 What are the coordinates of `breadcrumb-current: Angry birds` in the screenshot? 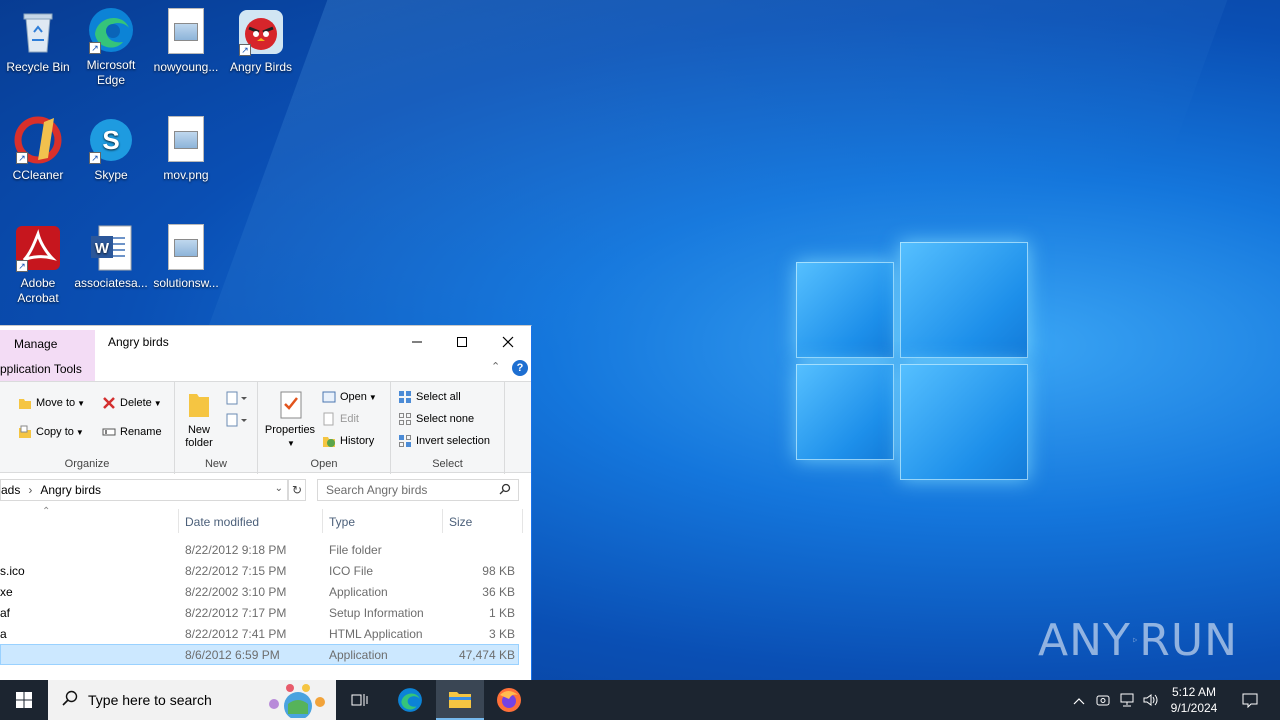 It's located at (70, 490).